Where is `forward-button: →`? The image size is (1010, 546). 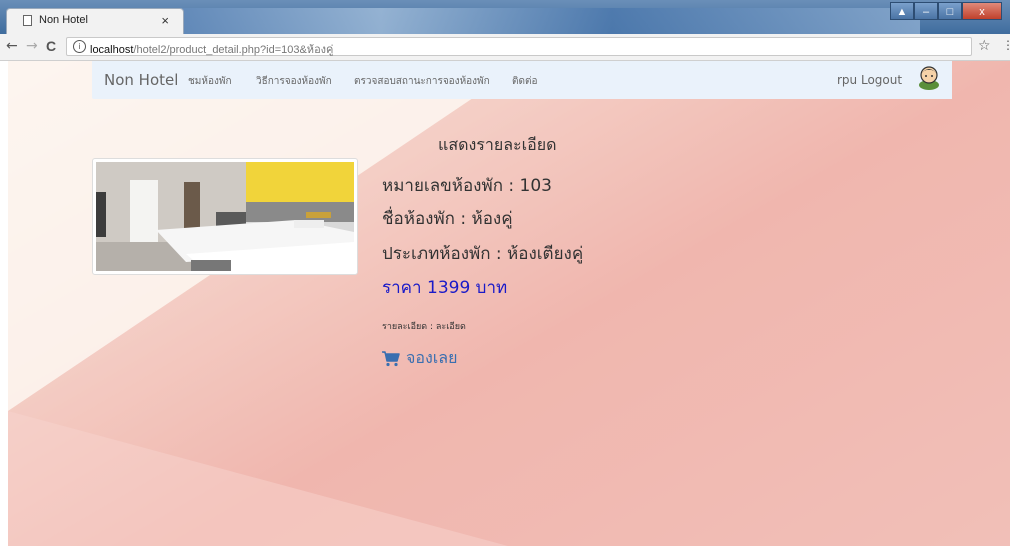
forward-button: → is located at coordinates (32, 46).